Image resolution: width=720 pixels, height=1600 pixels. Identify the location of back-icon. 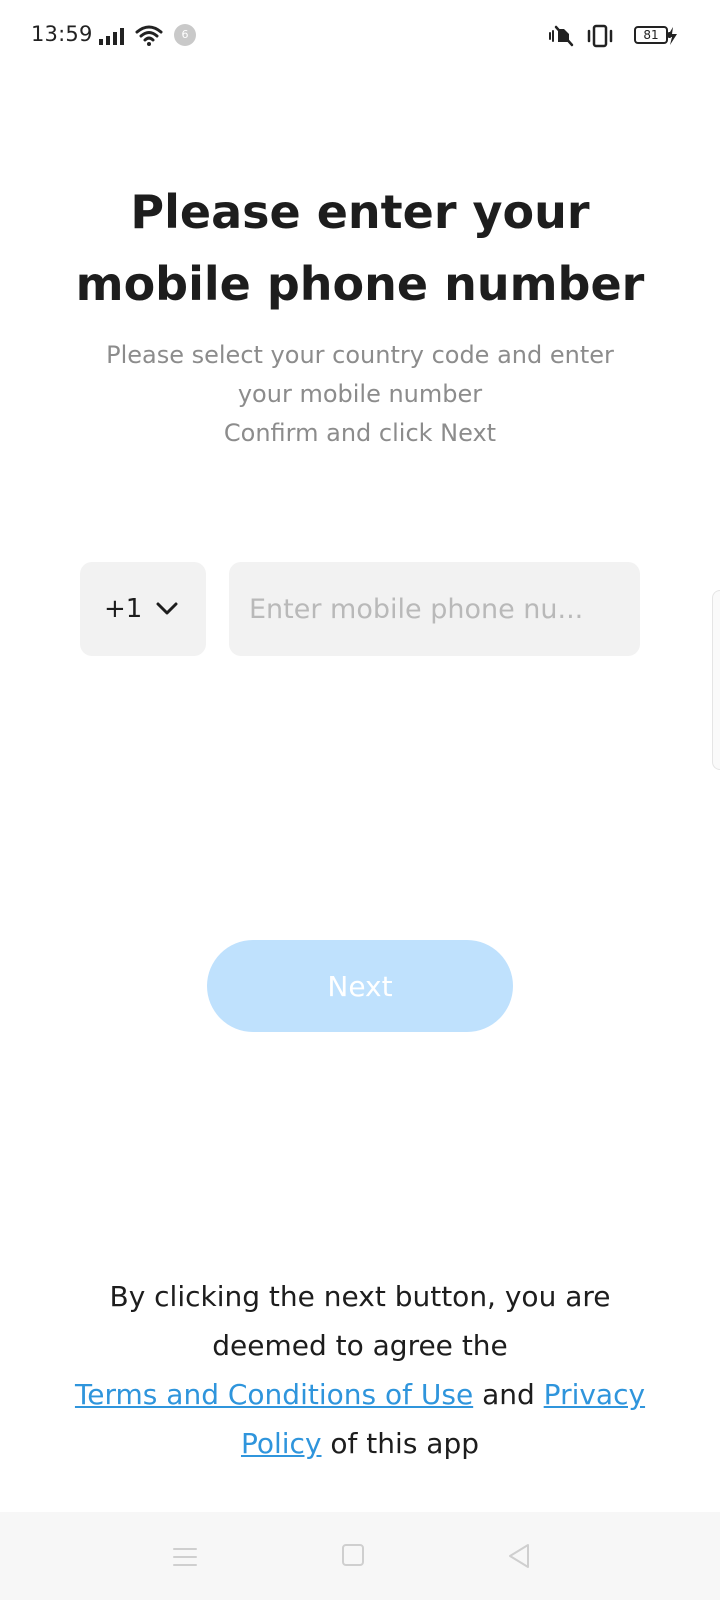
(519, 1556).